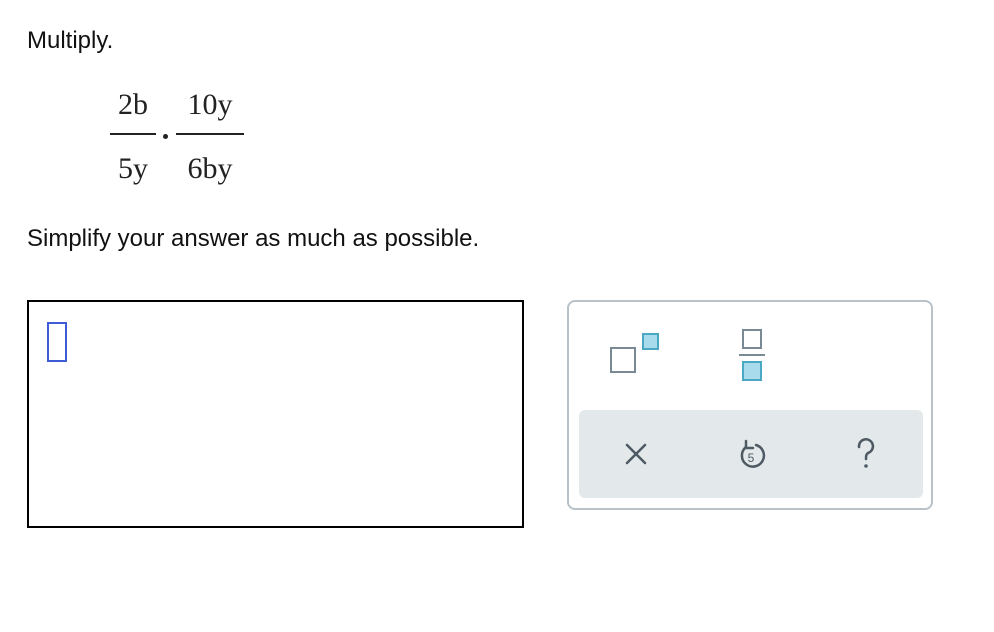  I want to click on math-expression: 2b 5y 10y 6by, so click(180, 143).